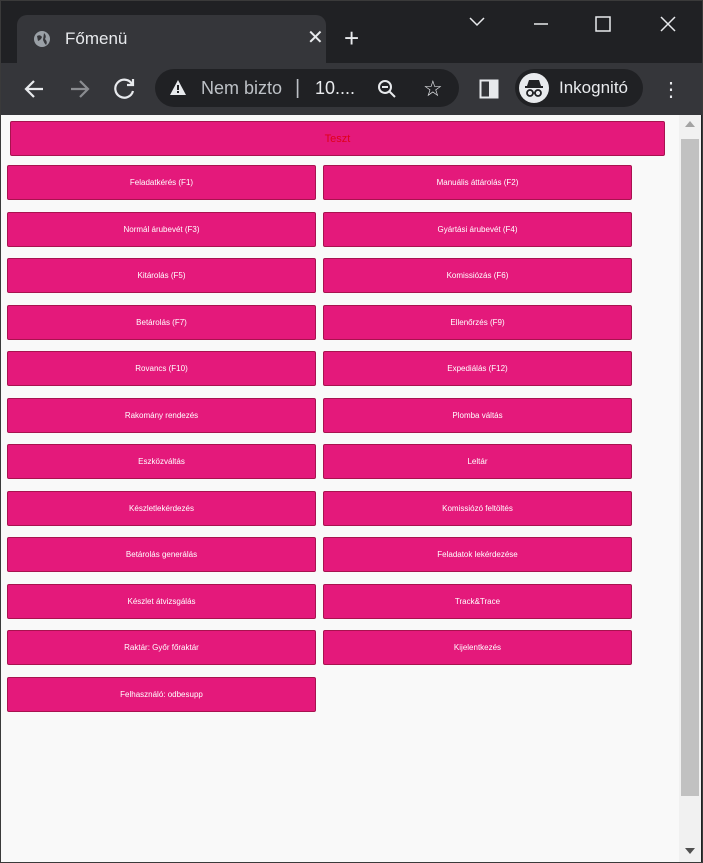 This screenshot has height=863, width=703. What do you see at coordinates (161, 601) in the screenshot?
I see `left-menu-button-10: Készlet átvizsgálás` at bounding box center [161, 601].